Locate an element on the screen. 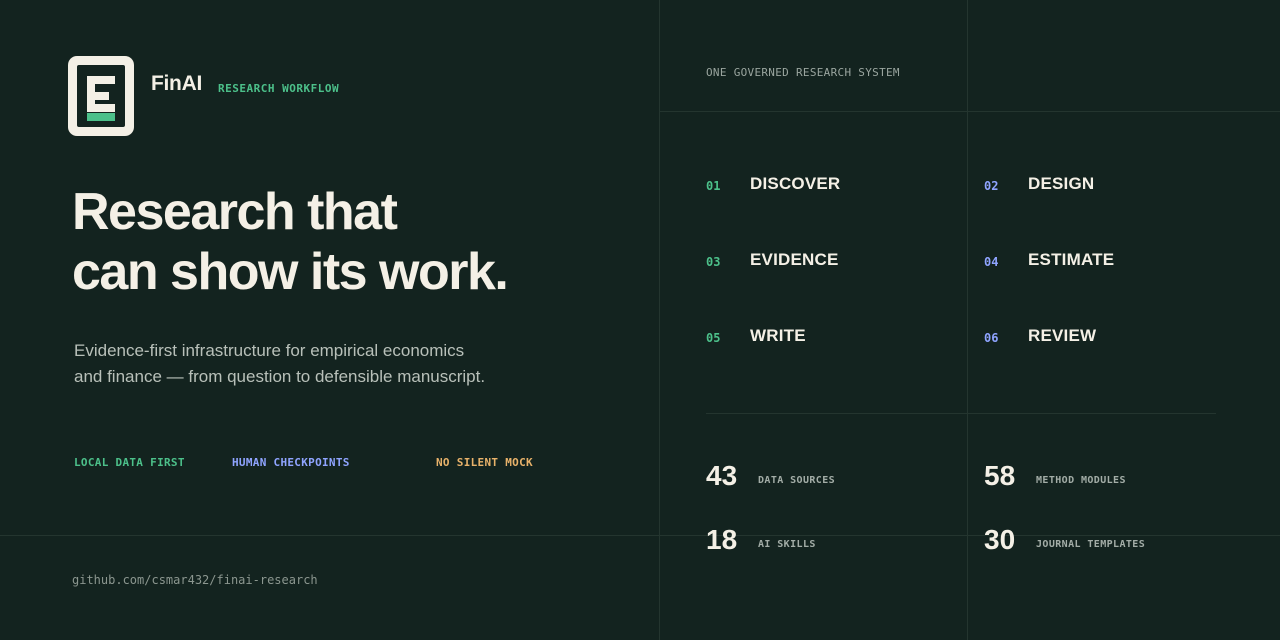 The image size is (1280, 640). brand-name: FinAI is located at coordinates (176, 83).